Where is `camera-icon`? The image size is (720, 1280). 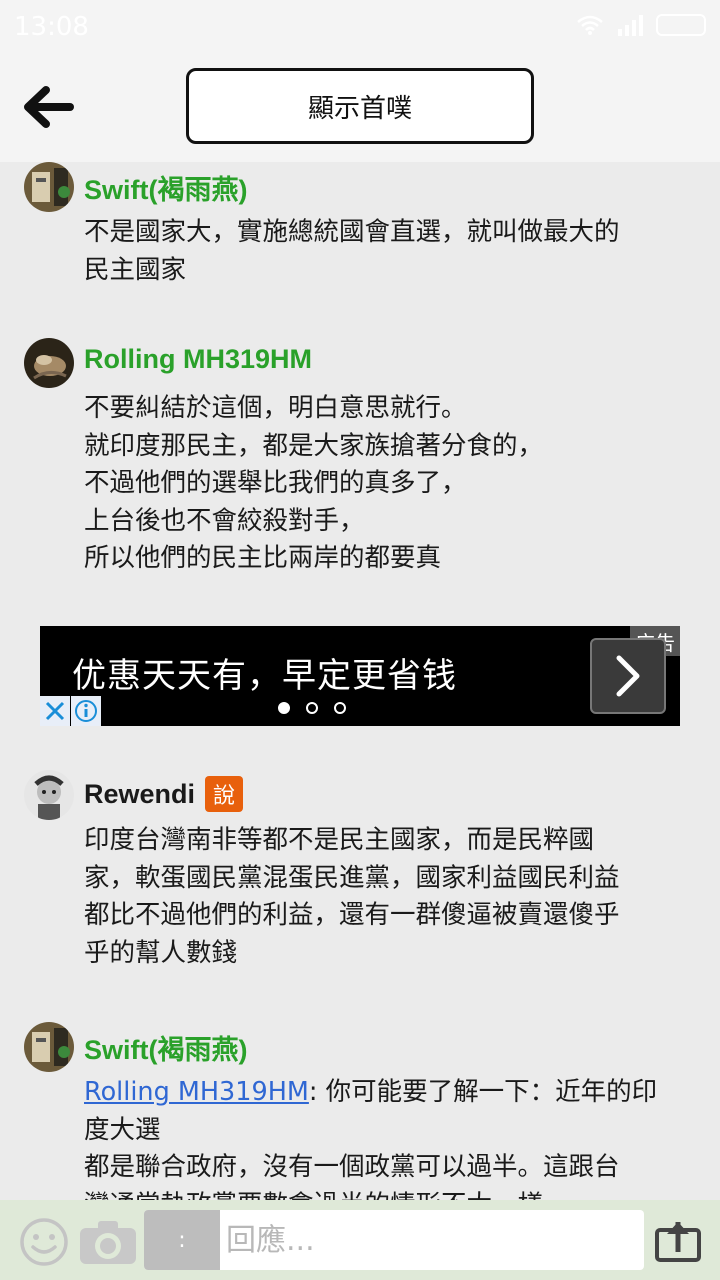
camera-icon is located at coordinates (108, 1242).